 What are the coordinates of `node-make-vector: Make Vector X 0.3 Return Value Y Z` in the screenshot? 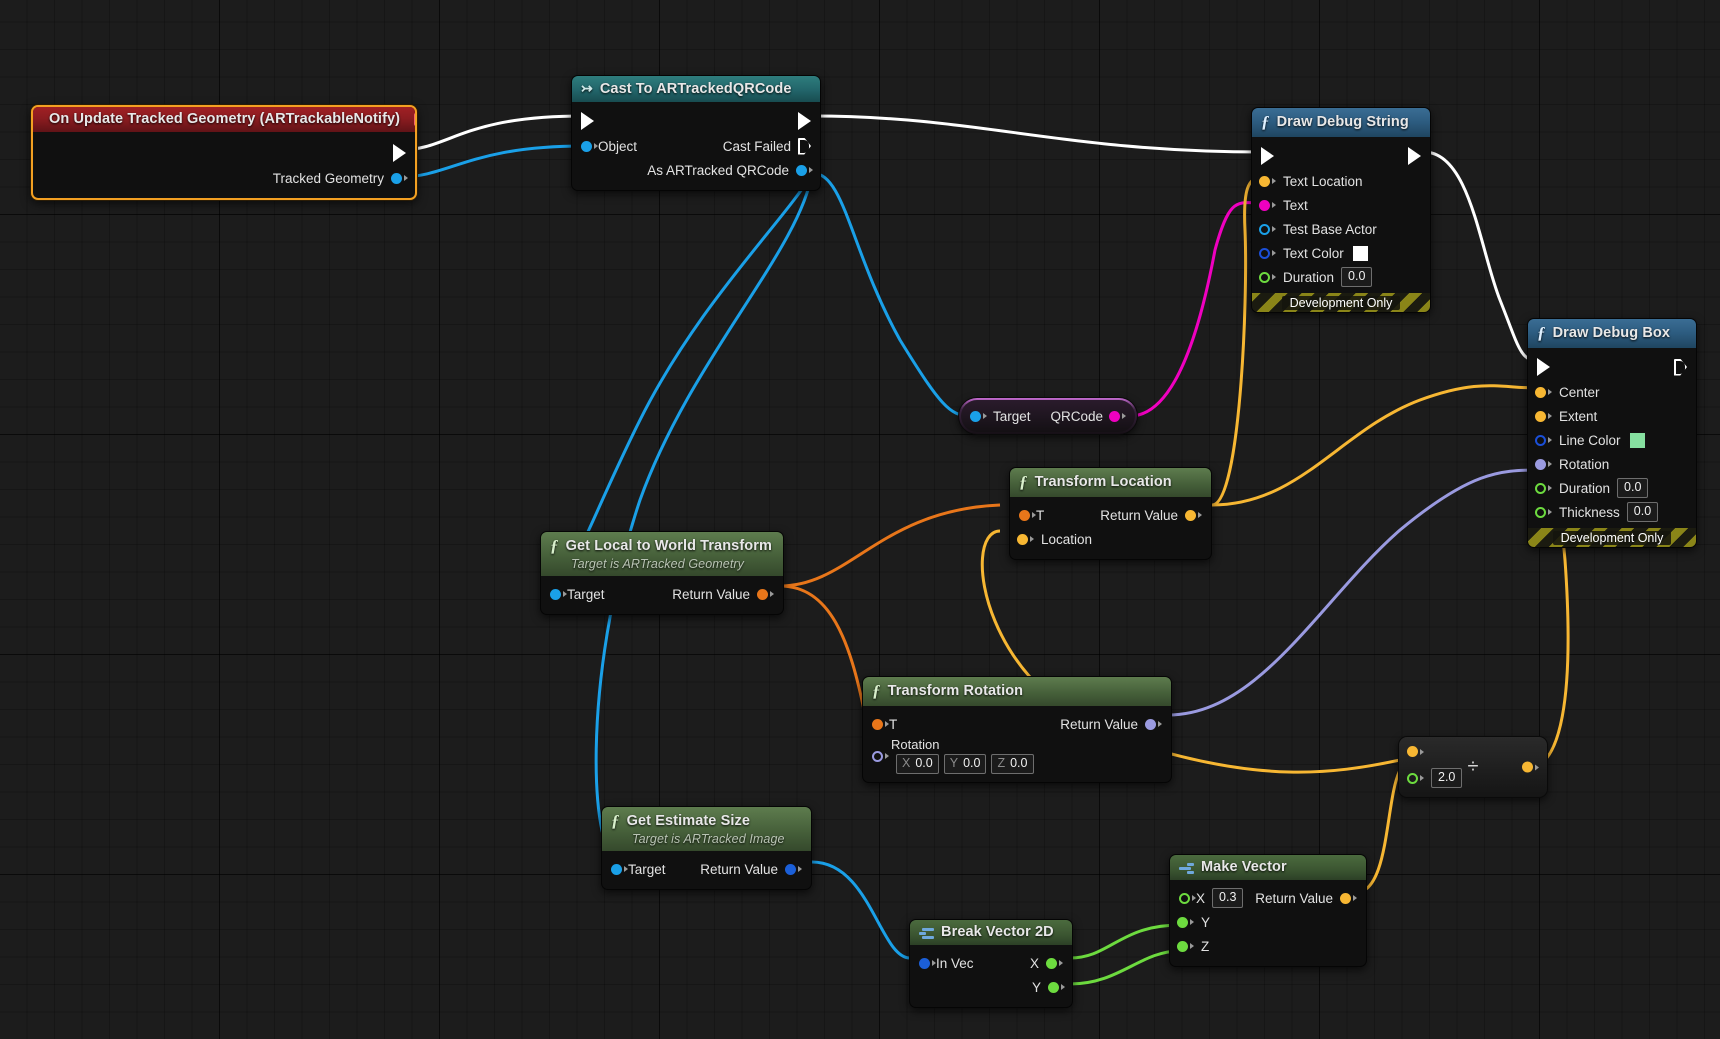 It's located at (1268, 910).